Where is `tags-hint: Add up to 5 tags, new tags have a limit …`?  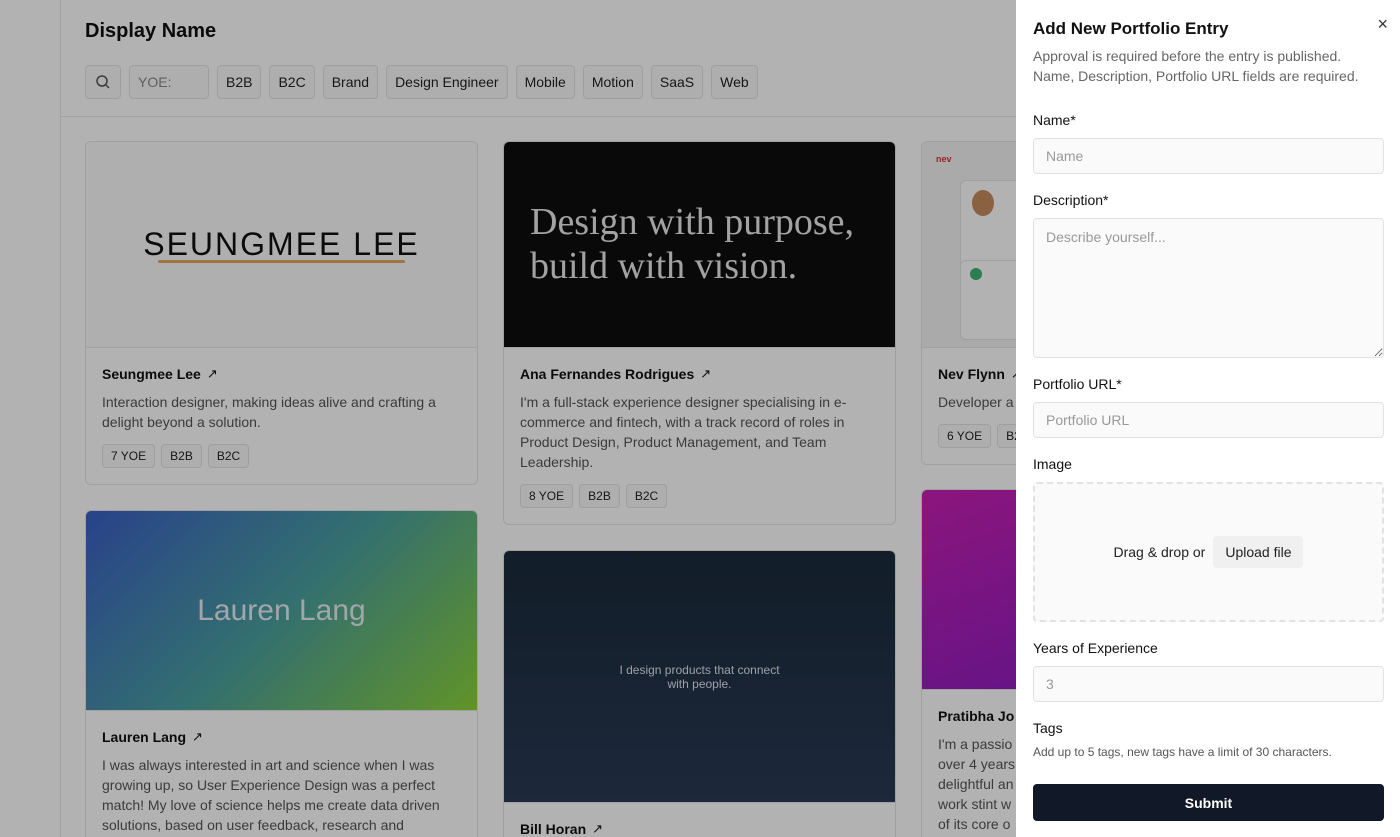
tags-hint: Add up to 5 tags, new tags have a limit … is located at coordinates (1182, 752).